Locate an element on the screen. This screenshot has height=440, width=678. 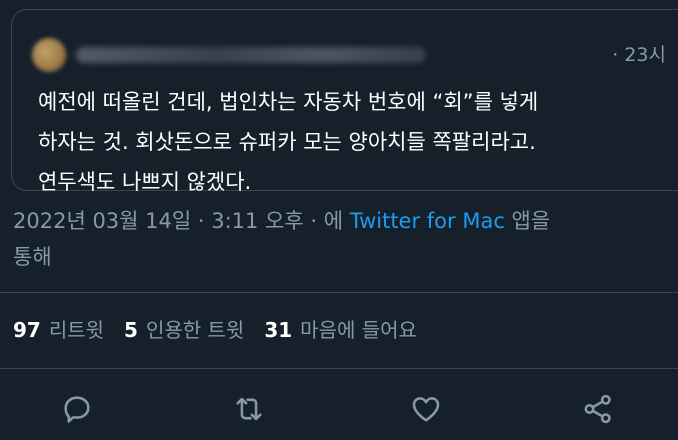
retweets-stat: 97 리트윗 is located at coordinates (58, 328).